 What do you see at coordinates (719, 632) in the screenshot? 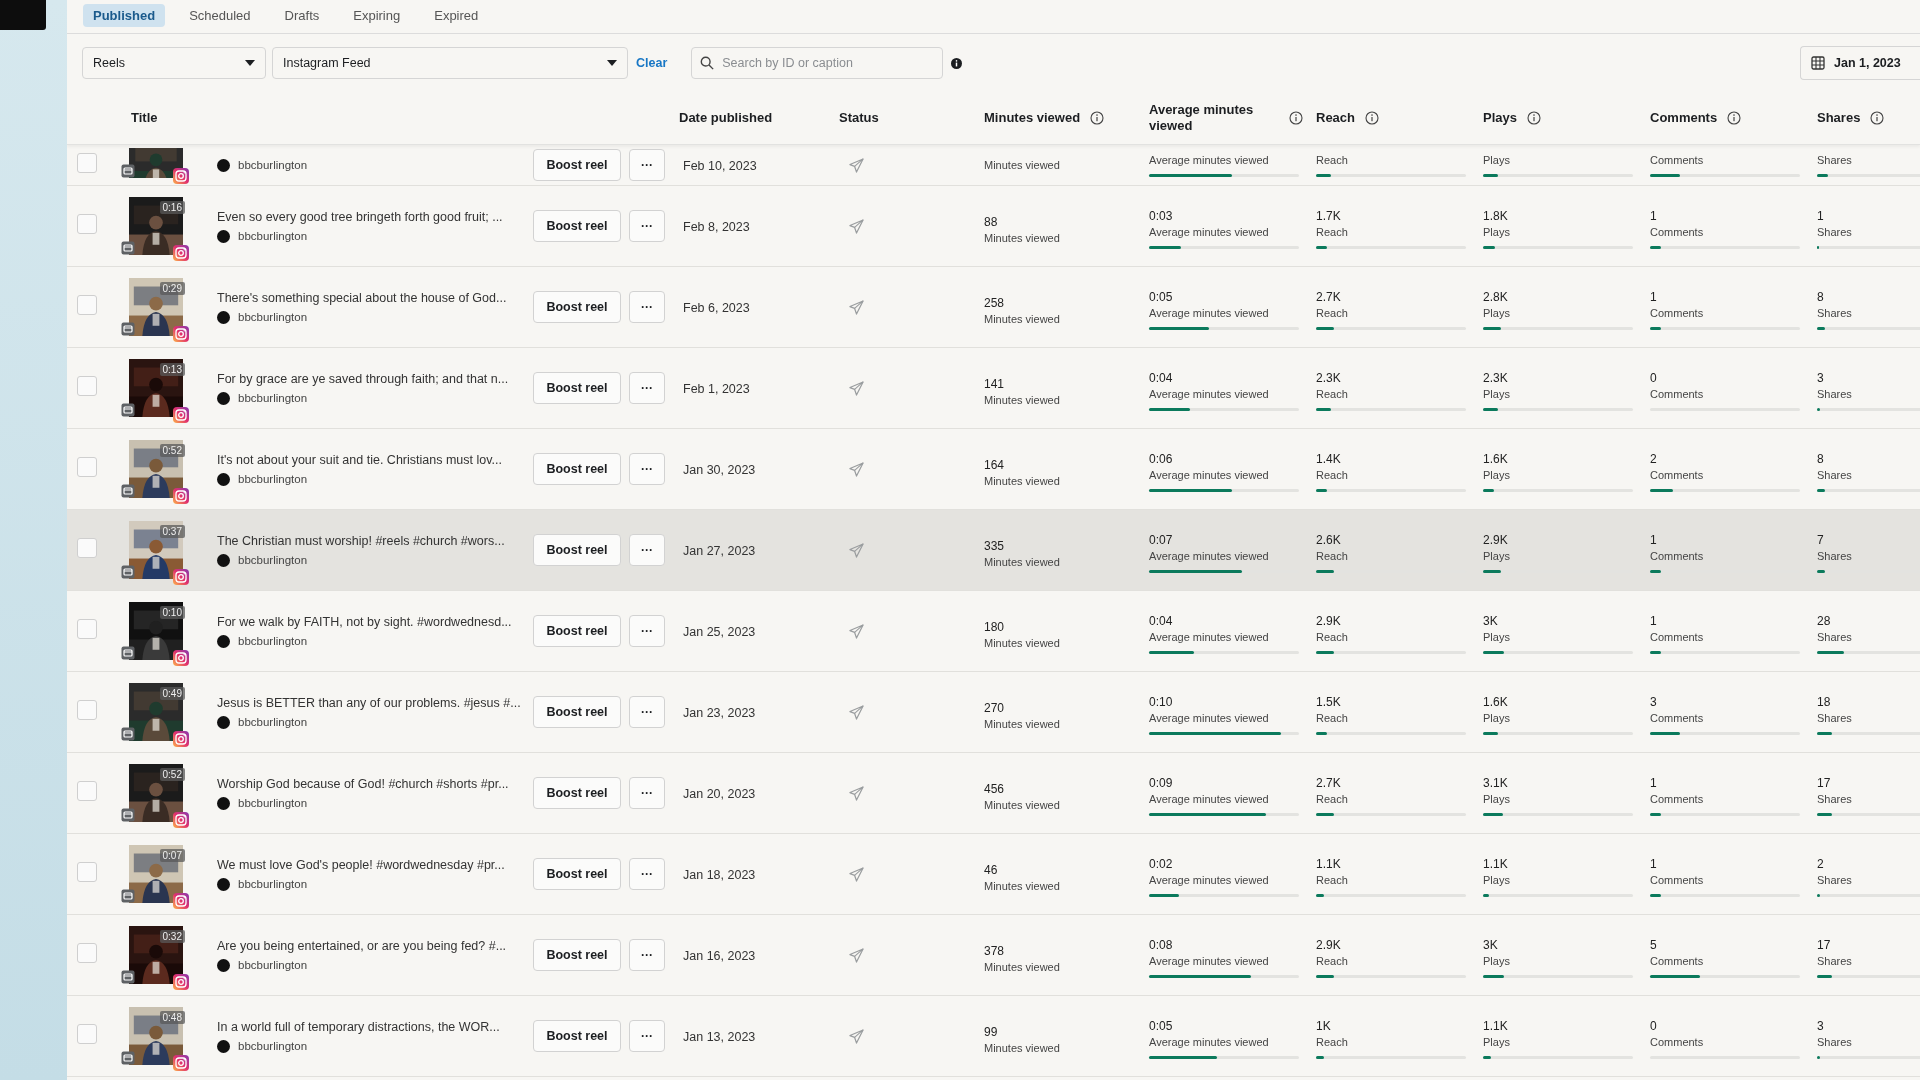
I see `date-published: Jan 25, 2023` at bounding box center [719, 632].